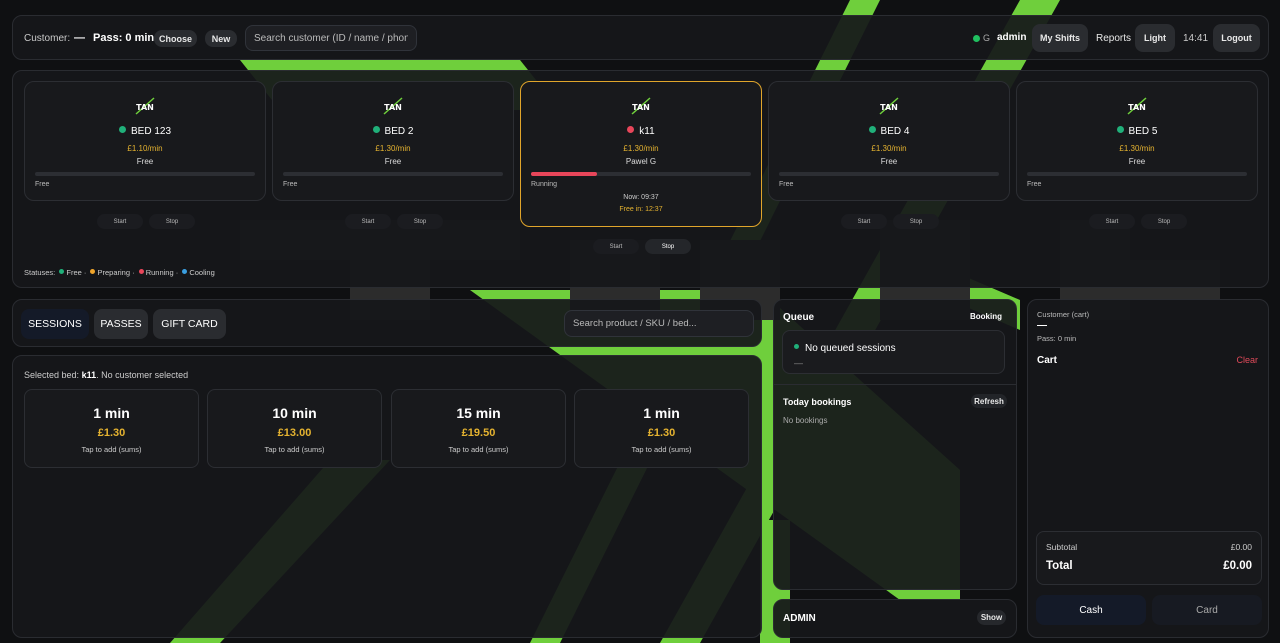 The width and height of the screenshot is (1280, 643). What do you see at coordinates (159, 272) in the screenshot?
I see `status-running: Running` at bounding box center [159, 272].